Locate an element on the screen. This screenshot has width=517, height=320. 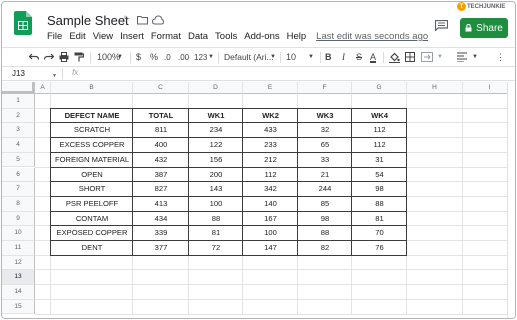
table-cell: PSR PEELOFF is located at coordinates (92, 204).